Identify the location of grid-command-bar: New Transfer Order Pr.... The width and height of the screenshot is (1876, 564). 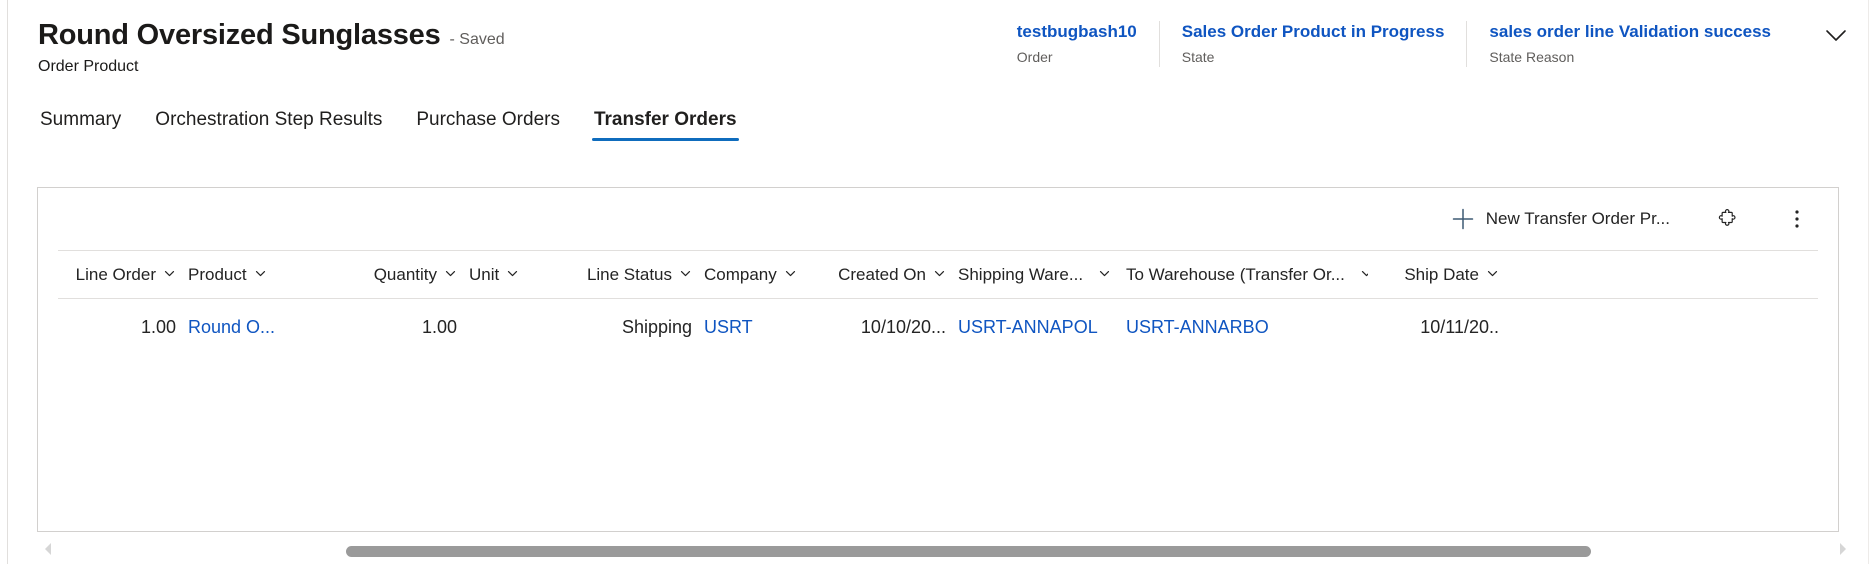
(938, 219).